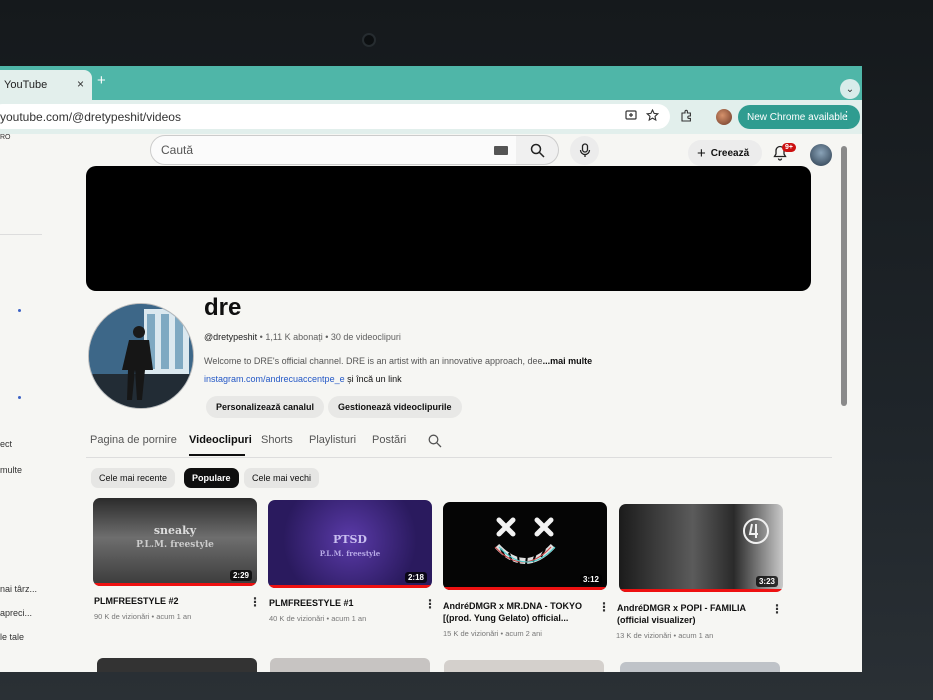 Image resolution: width=933 pixels, height=700 pixels. I want to click on tab-title: YouTube, so click(26, 85).